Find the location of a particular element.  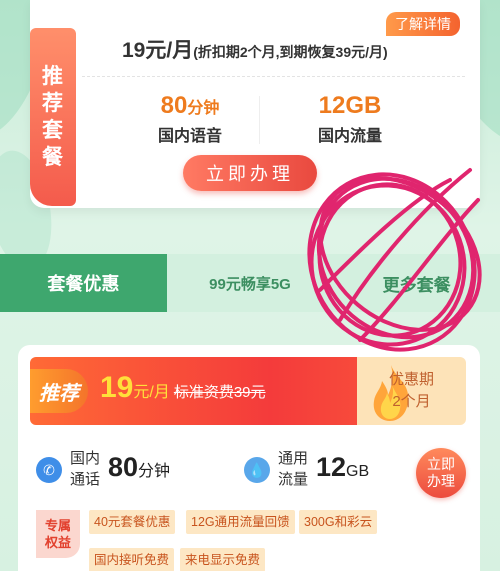

phone-icon: ✆ is located at coordinates (49, 470).